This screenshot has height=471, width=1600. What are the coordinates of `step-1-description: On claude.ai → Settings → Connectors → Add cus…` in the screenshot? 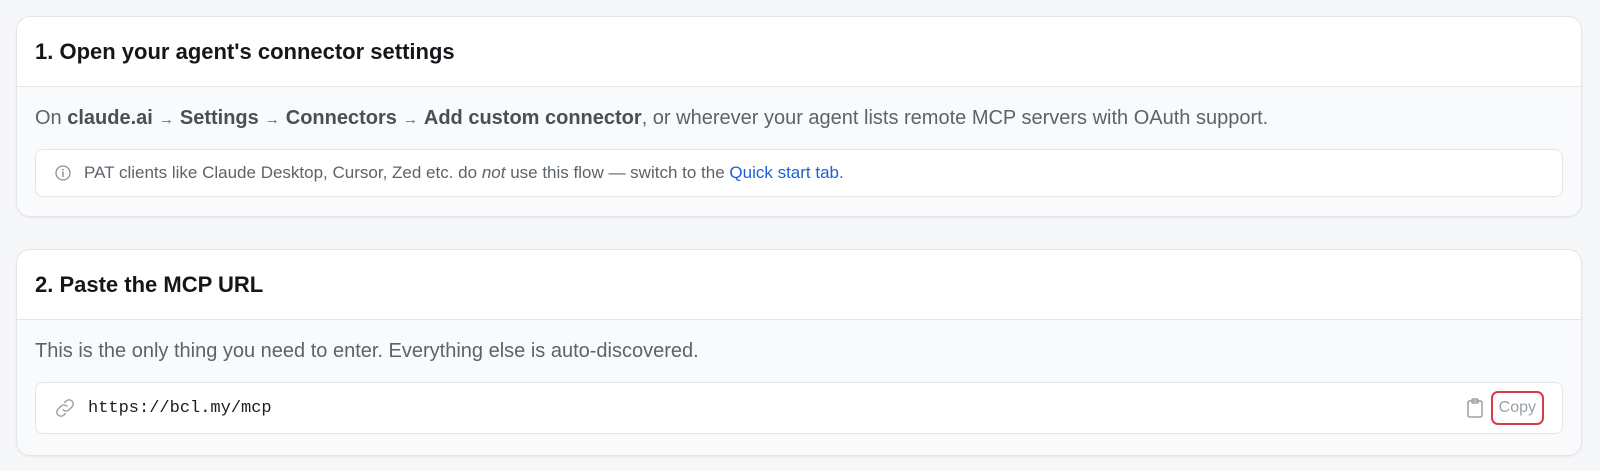 It's located at (799, 118).